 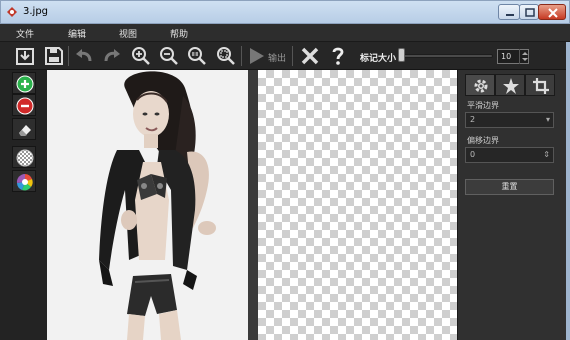 I want to click on zoom-out-icon, so click(x=169, y=56).